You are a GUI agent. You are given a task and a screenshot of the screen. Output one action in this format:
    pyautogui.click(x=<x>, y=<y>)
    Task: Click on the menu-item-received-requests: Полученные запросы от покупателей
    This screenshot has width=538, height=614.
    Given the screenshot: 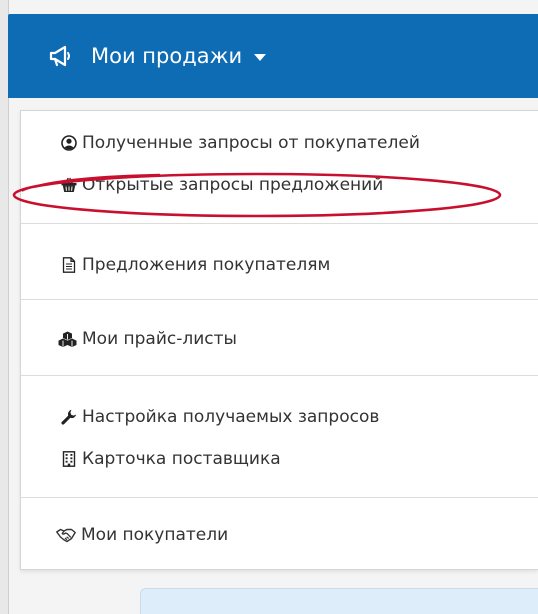 What is the action you would take?
    pyautogui.click(x=240, y=143)
    